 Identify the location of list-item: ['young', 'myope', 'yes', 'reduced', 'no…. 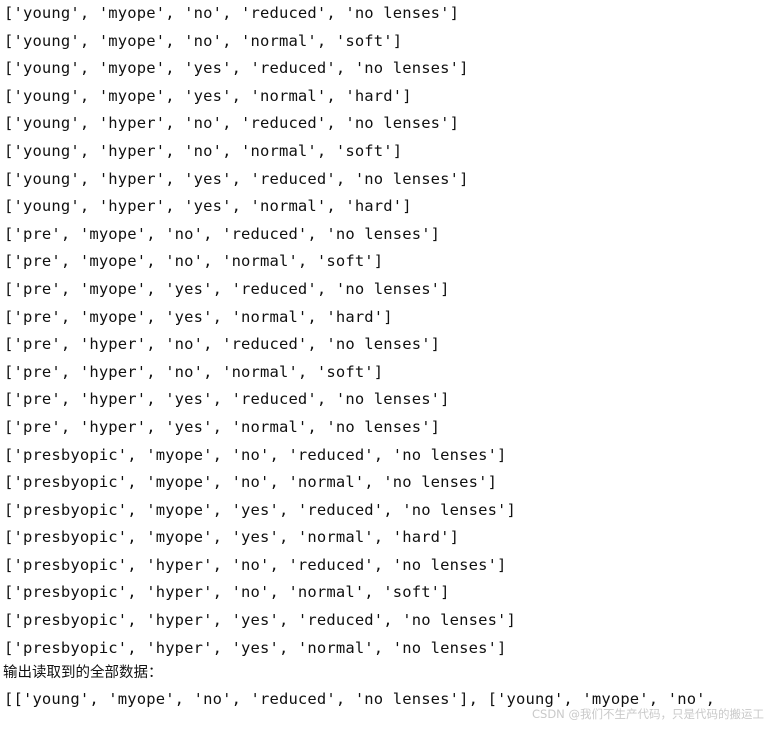
(236, 68).